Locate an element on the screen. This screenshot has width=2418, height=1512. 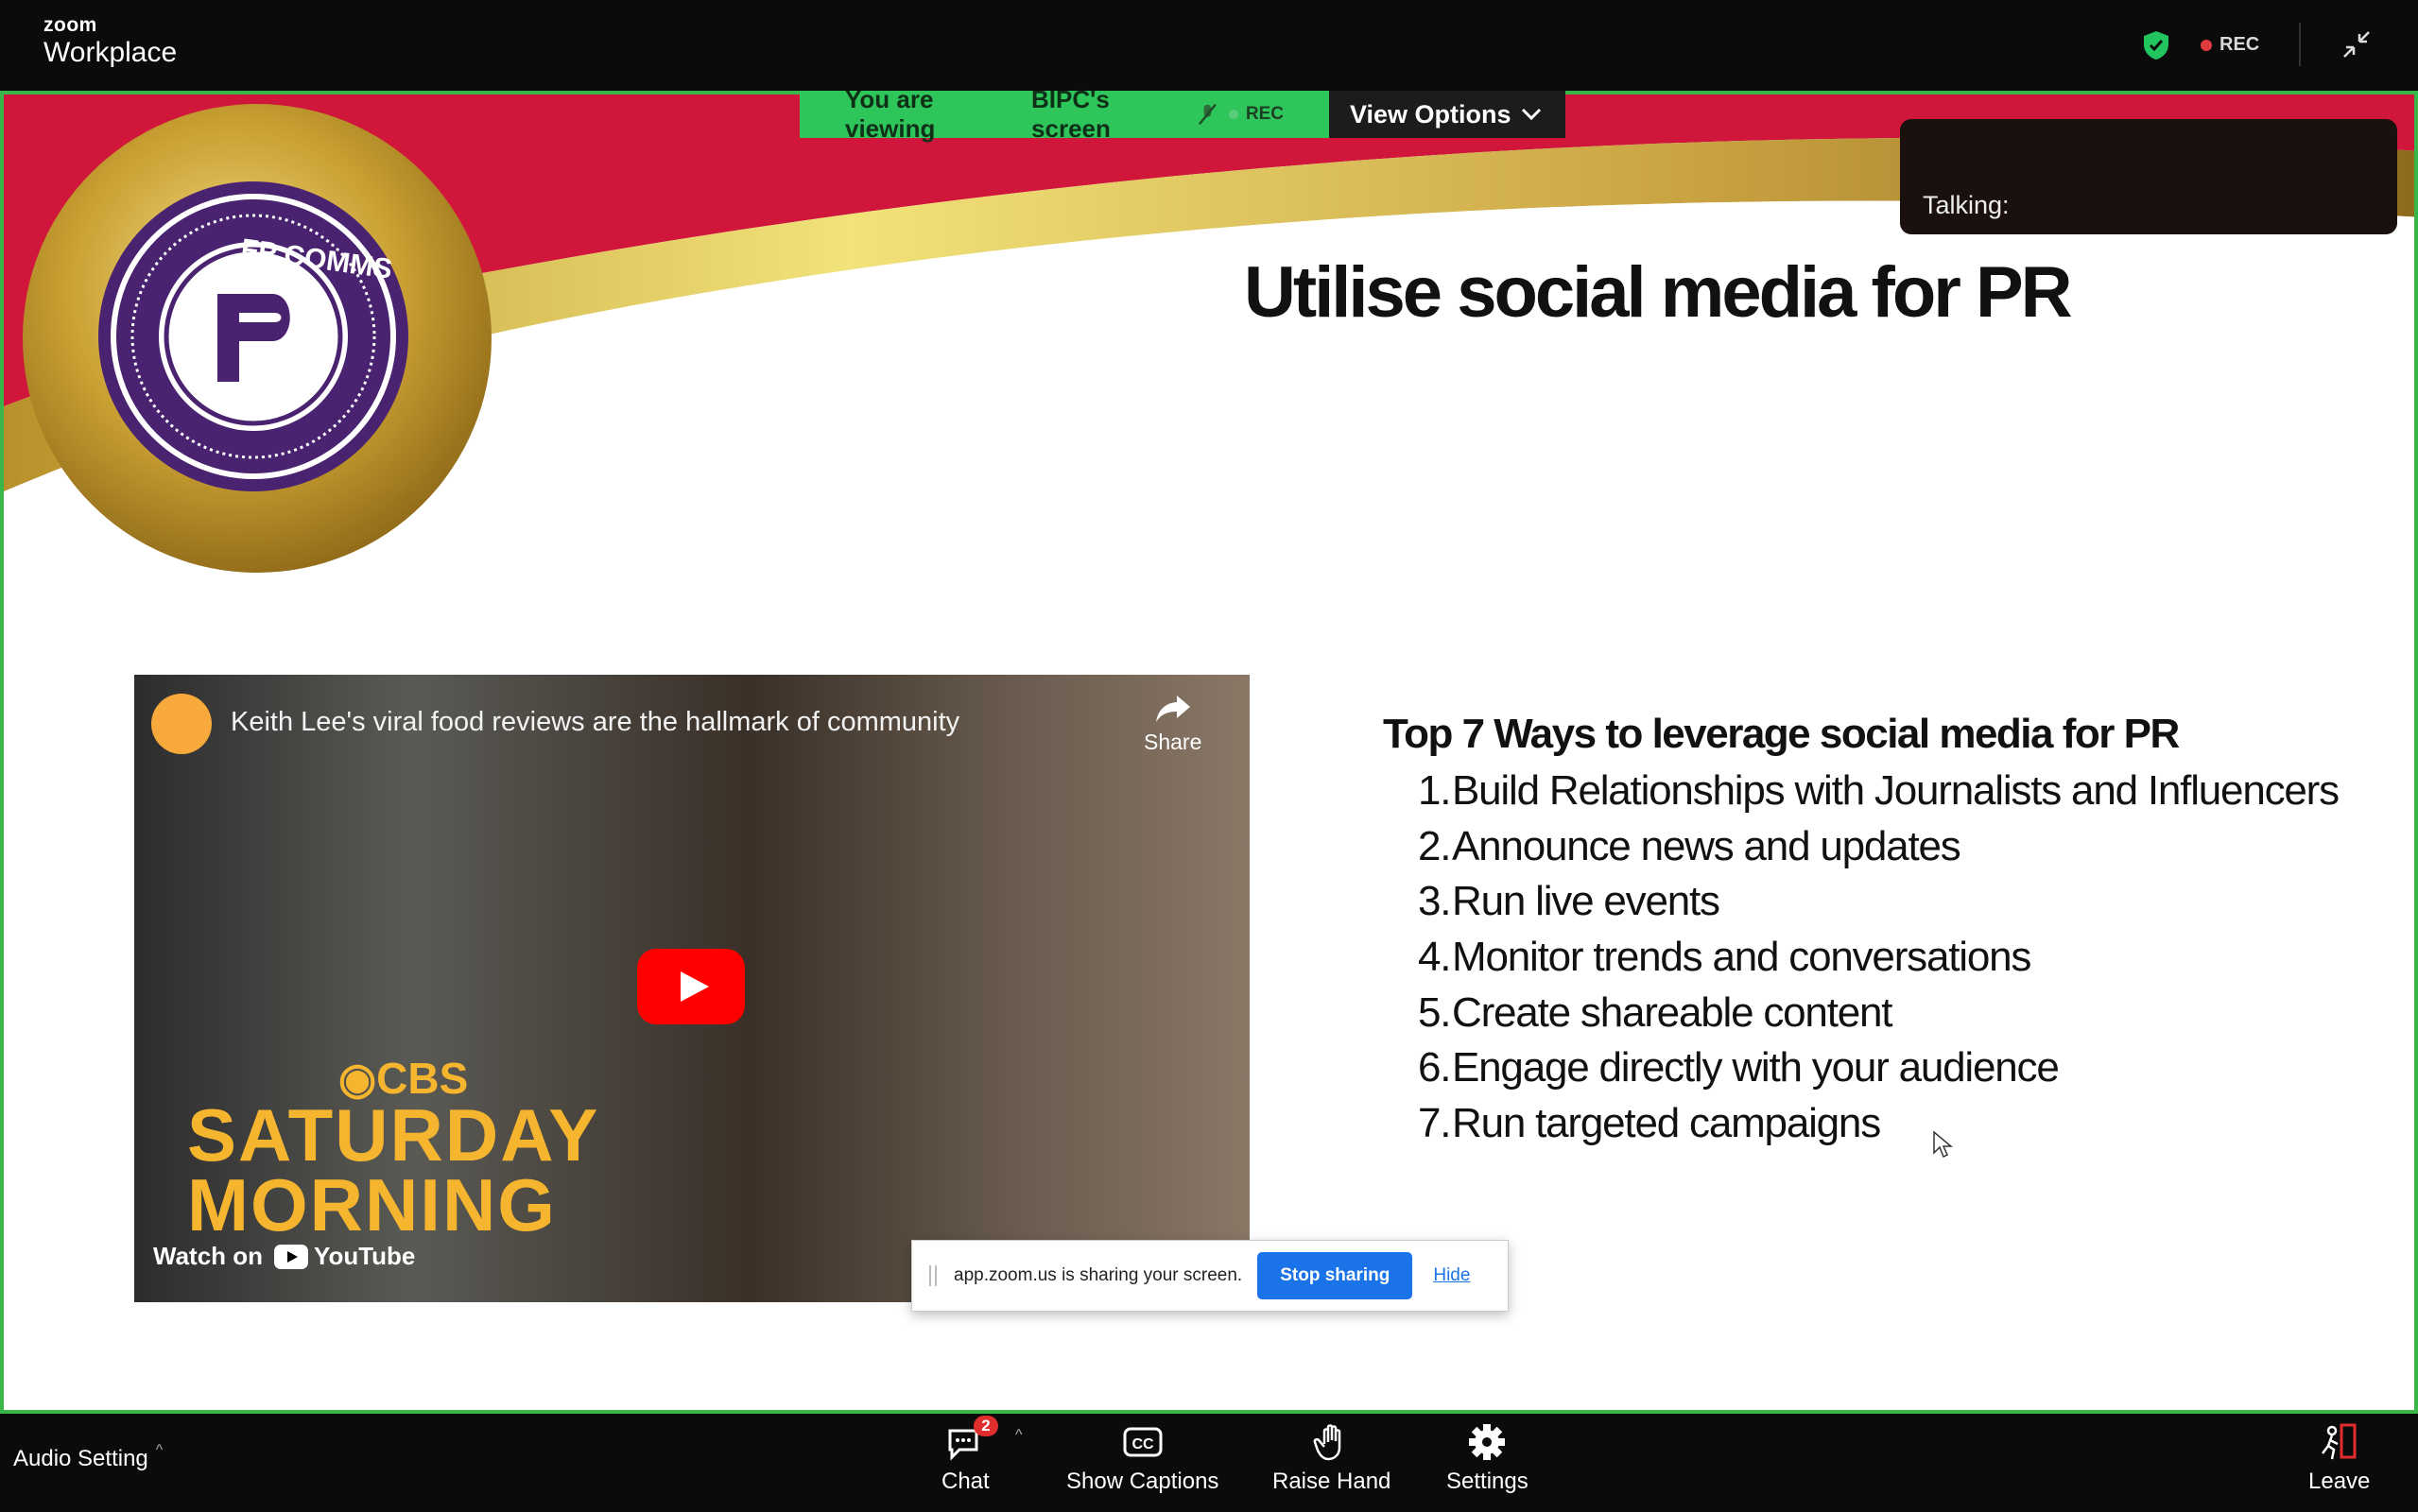
leave-button: Leave is located at coordinates (2339, 1458).